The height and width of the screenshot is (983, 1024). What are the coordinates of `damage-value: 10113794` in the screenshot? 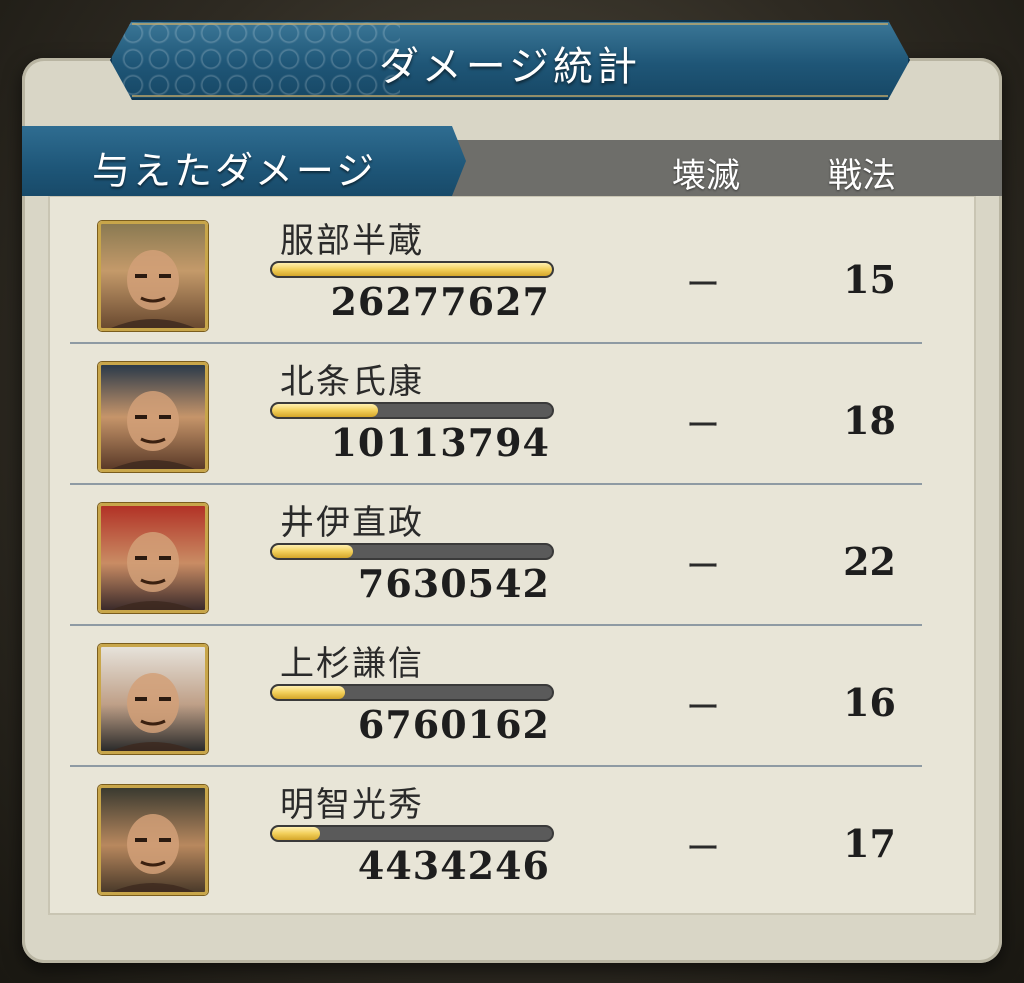 It's located at (440, 442).